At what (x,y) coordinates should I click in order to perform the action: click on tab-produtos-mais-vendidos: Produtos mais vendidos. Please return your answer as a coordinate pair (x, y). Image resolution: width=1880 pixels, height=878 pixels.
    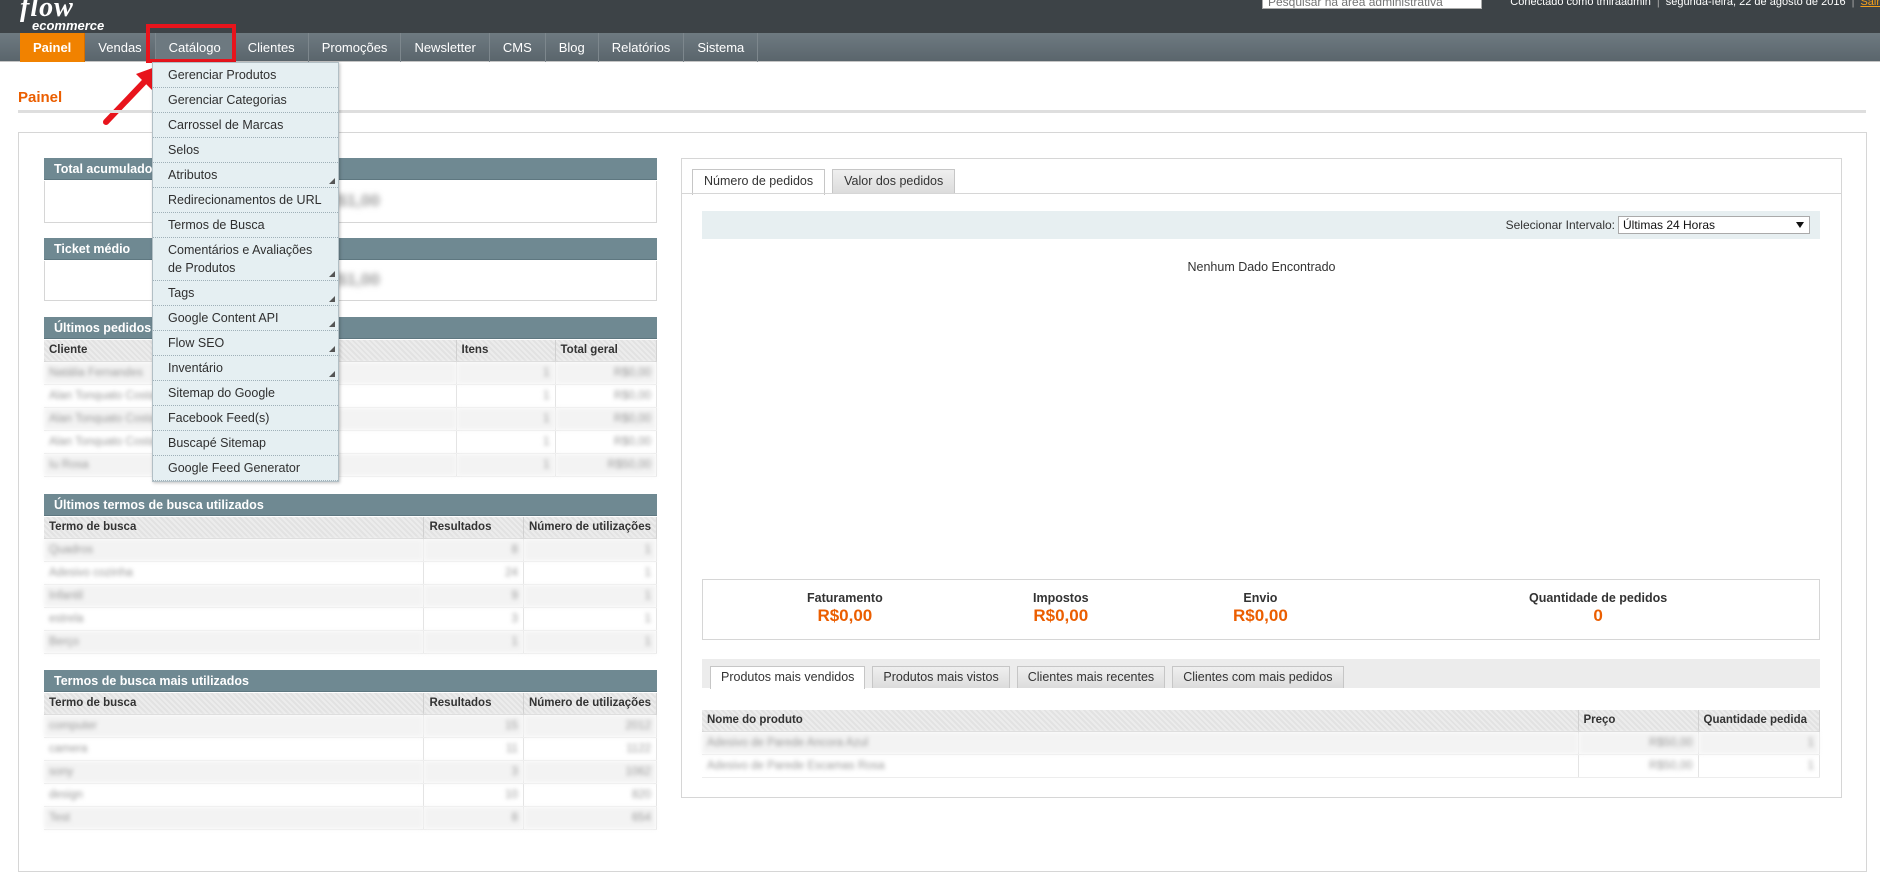
    Looking at the image, I should click on (788, 677).